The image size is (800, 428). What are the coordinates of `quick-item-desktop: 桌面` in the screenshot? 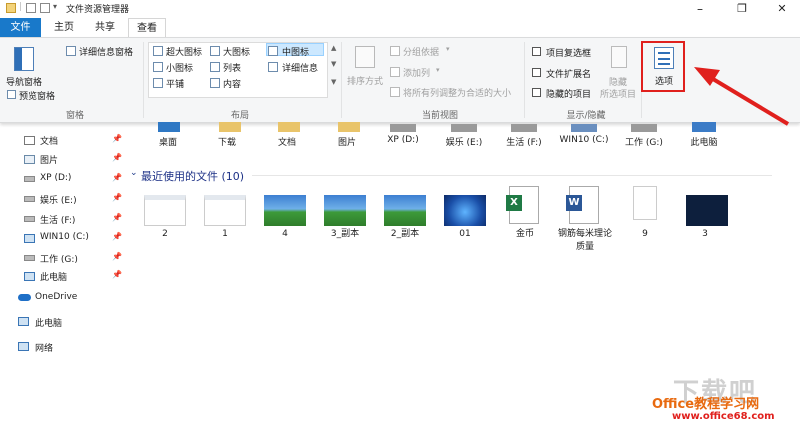 It's located at (168, 141).